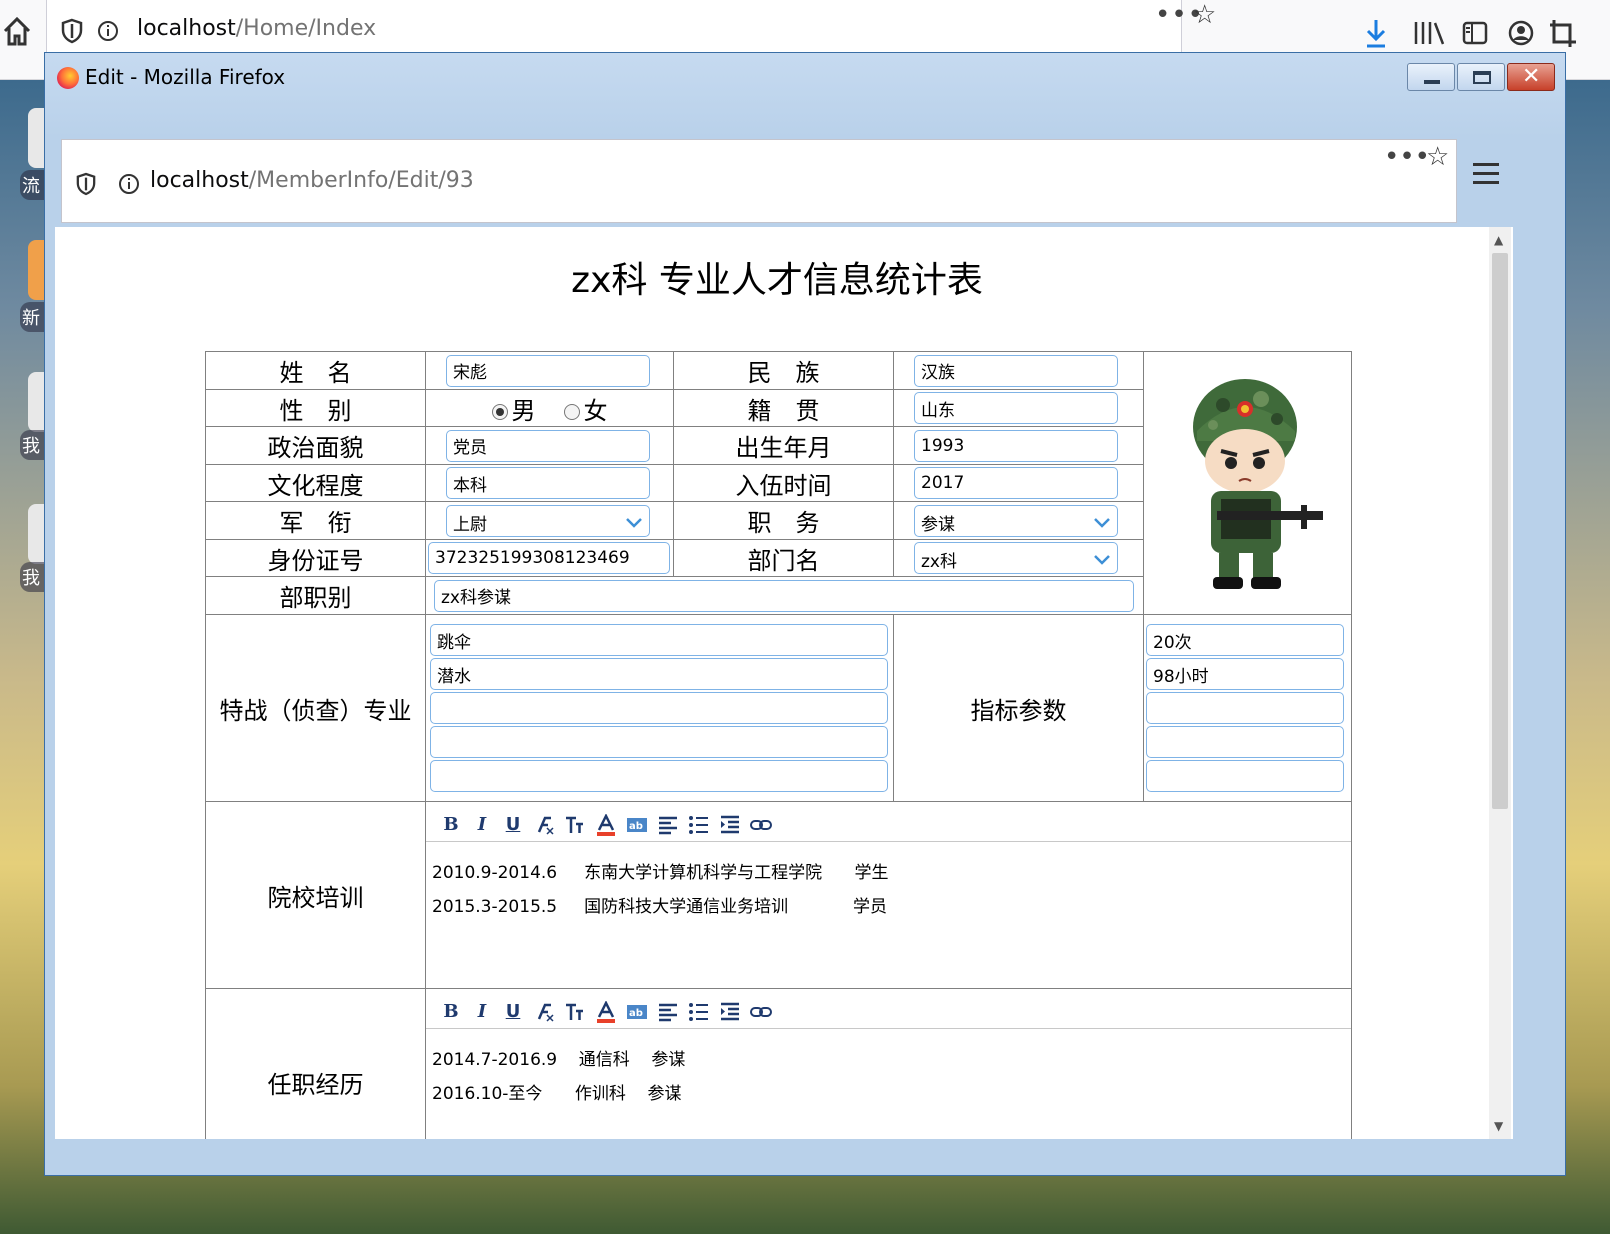 The image size is (1610, 1234). What do you see at coordinates (805, 95) in the screenshot?
I see `window-titlebar: Edit - Mozilla Firefox ✕` at bounding box center [805, 95].